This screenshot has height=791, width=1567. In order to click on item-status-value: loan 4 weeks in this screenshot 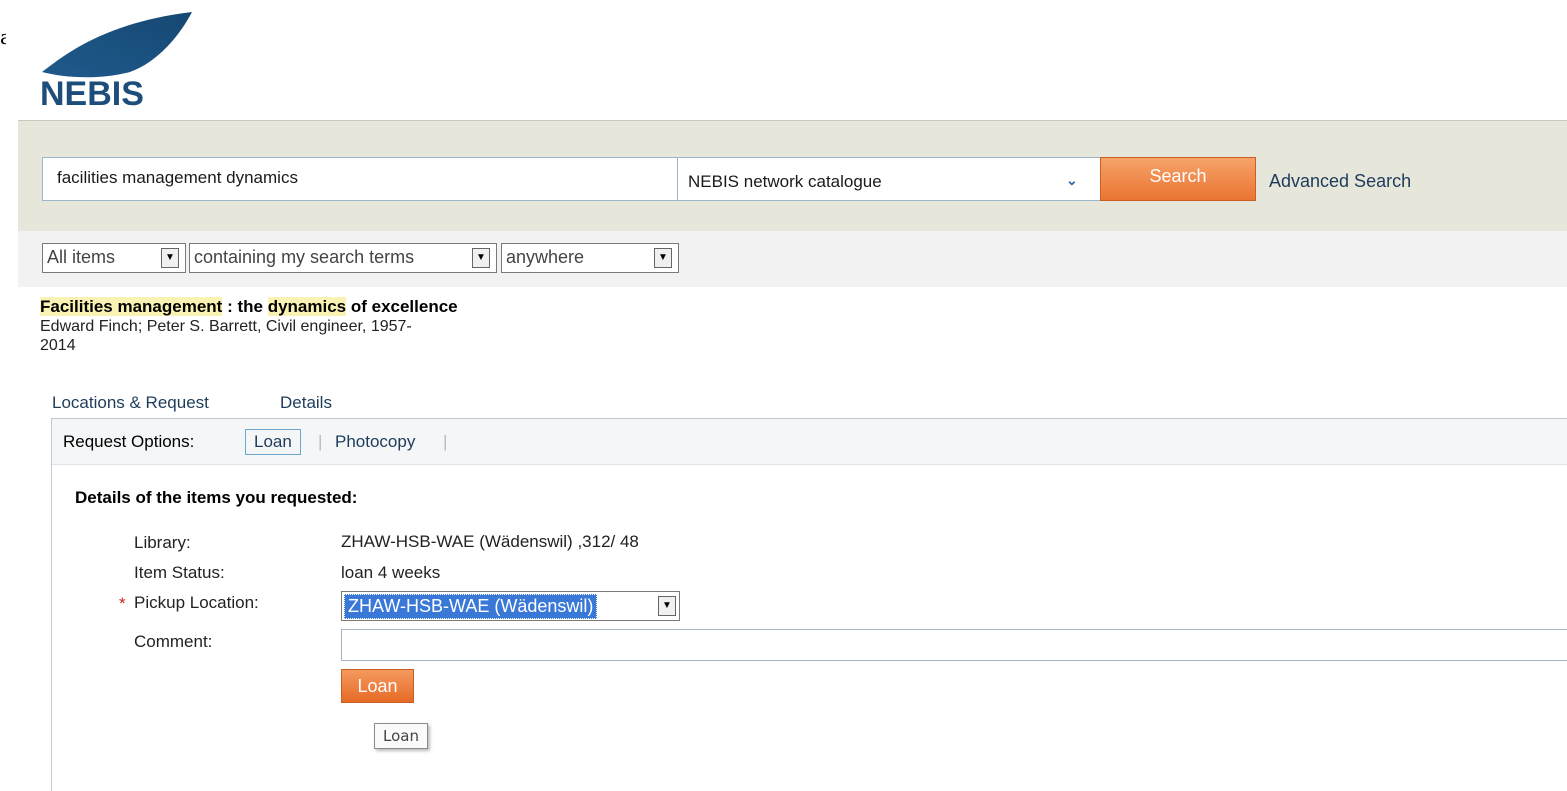, I will do `click(391, 572)`.